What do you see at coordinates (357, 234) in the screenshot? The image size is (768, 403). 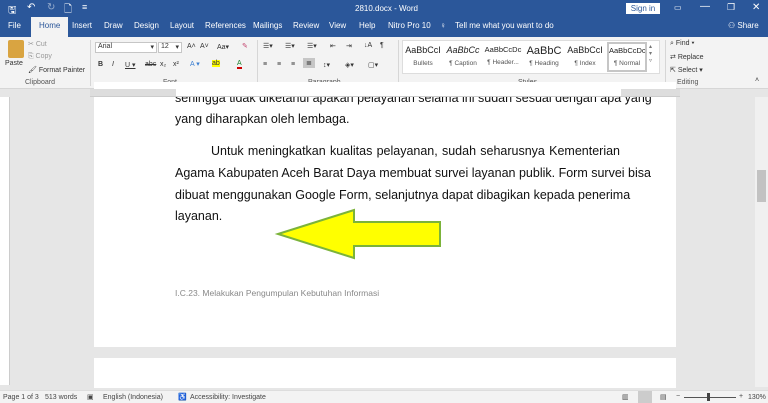 I see `yellow-arrow` at bounding box center [357, 234].